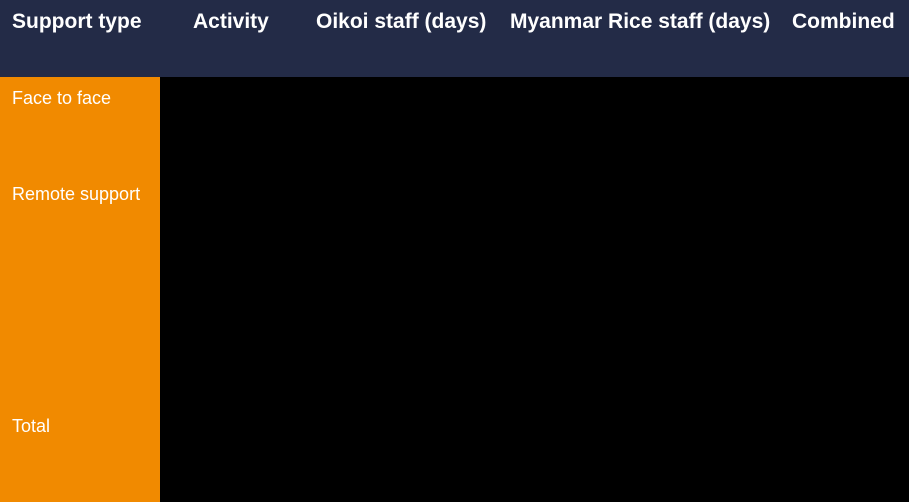  I want to click on row-label-total: Total, so click(31, 426).